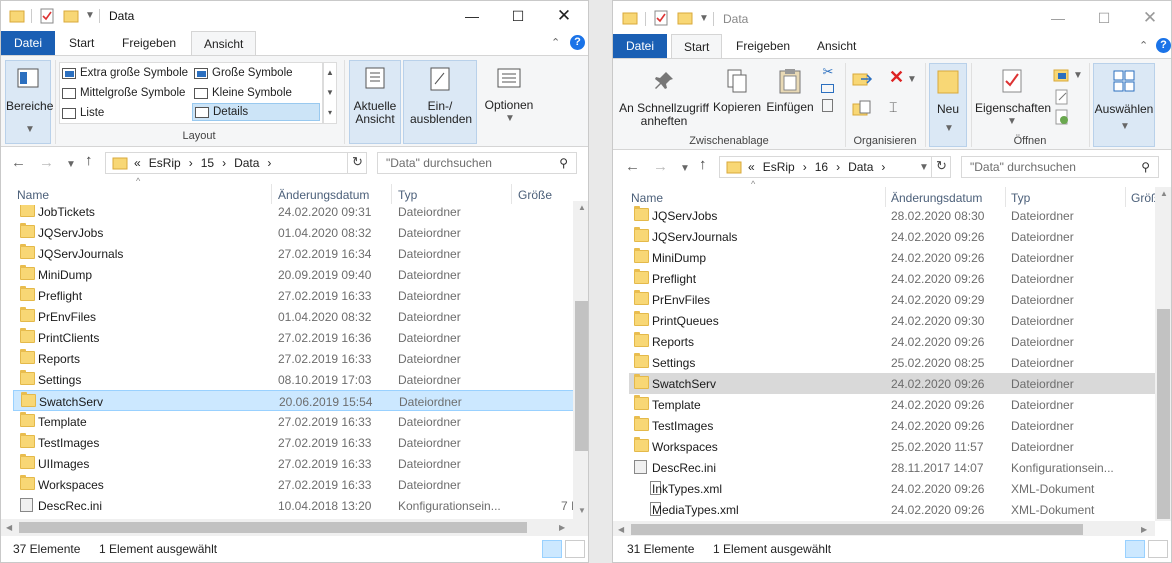 This screenshot has width=1172, height=563. What do you see at coordinates (1158, 549) in the screenshot?
I see `large-icons-view-button` at bounding box center [1158, 549].